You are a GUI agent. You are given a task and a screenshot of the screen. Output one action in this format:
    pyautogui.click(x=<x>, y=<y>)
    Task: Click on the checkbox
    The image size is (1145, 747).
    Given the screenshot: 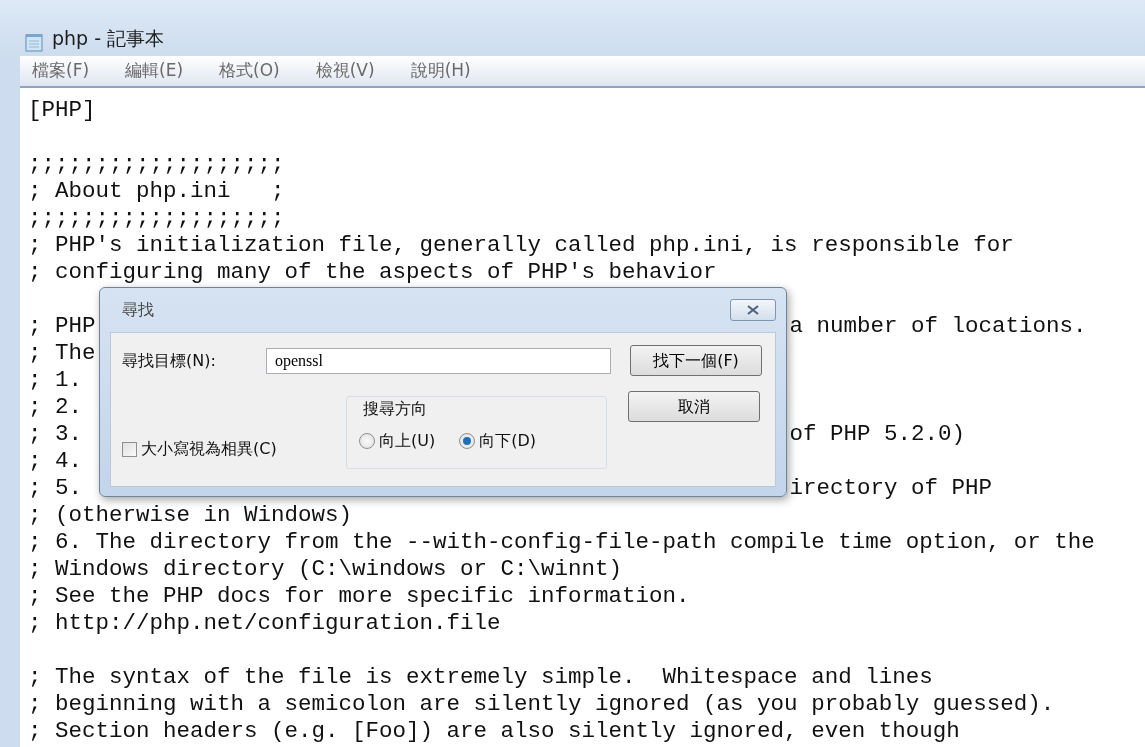 What is the action you would take?
    pyautogui.click(x=129, y=449)
    